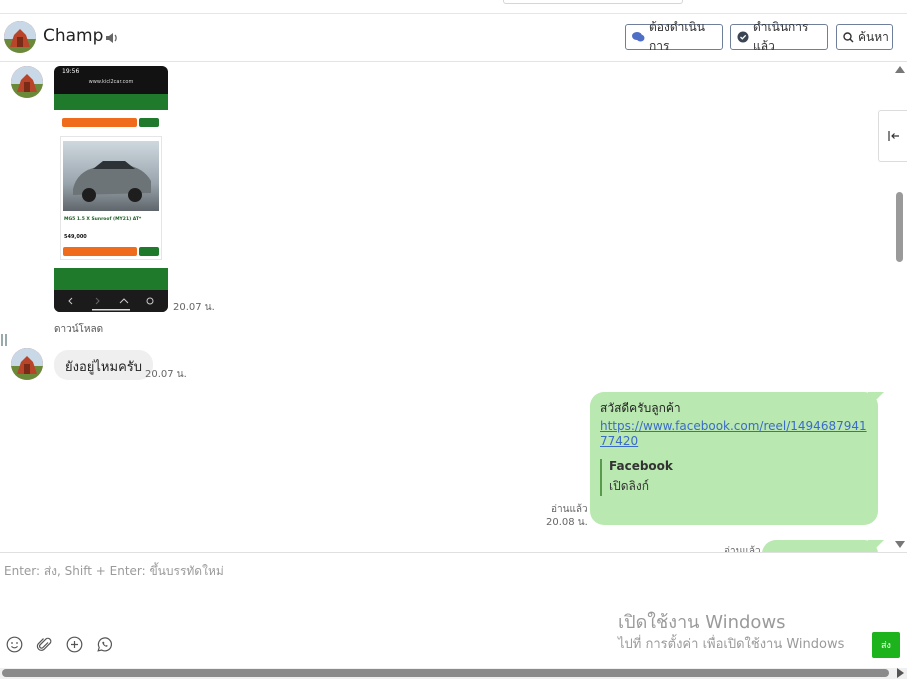 The height and width of the screenshot is (679, 907). I want to click on search-button-label: ค้นหา, so click(873, 36).